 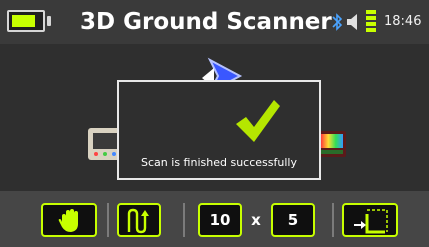 I want to click on checkmark-icon, so click(x=258, y=121).